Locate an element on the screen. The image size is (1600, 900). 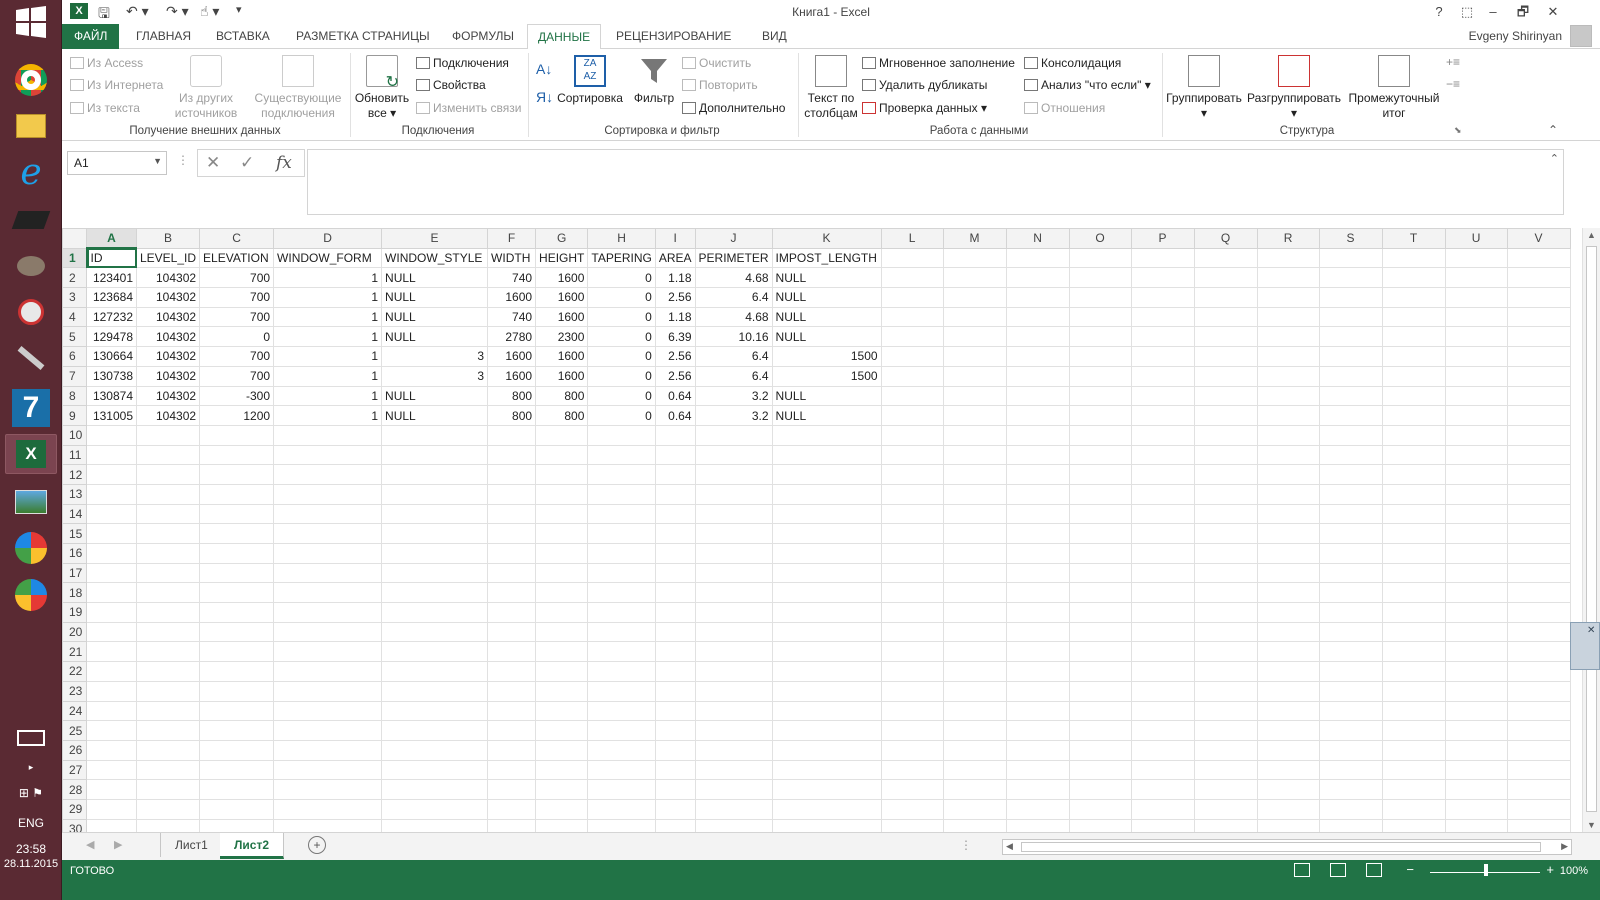
cell-b27 is located at coordinates (168, 770).